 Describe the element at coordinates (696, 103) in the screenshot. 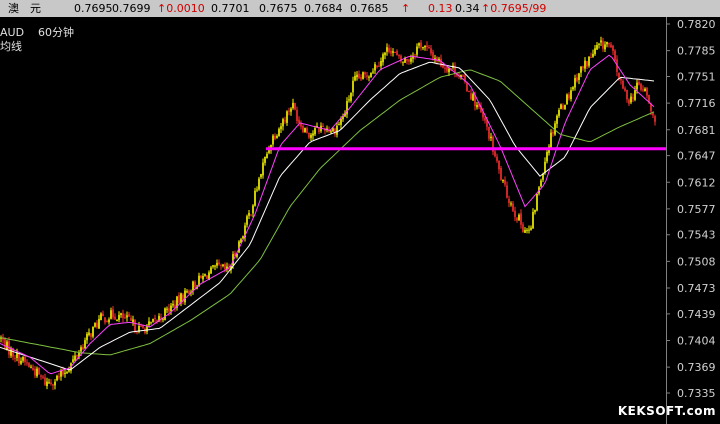

I see `y-tick-label: 0.7716` at that location.